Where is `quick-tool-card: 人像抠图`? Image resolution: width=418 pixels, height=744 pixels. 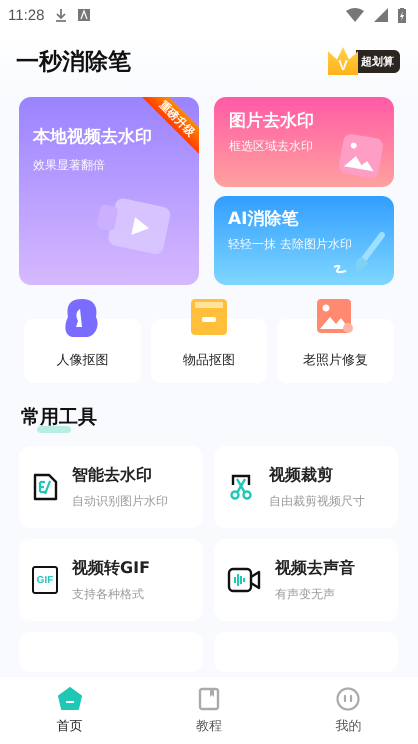 quick-tool-card: 人像抠图 is located at coordinates (82, 351).